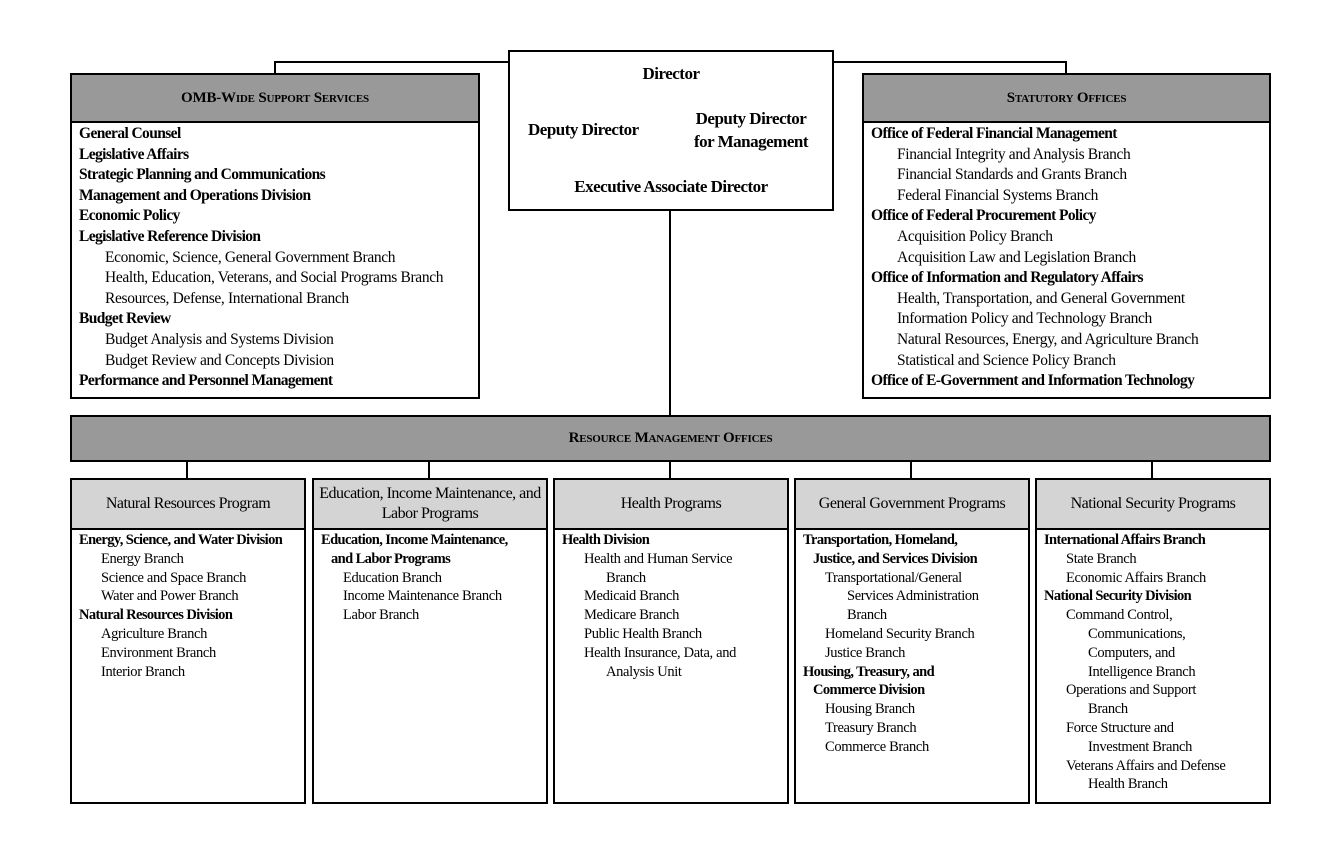 The image size is (1343, 852). I want to click on division-label: Office of Federal Financial Management, so click(994, 133).